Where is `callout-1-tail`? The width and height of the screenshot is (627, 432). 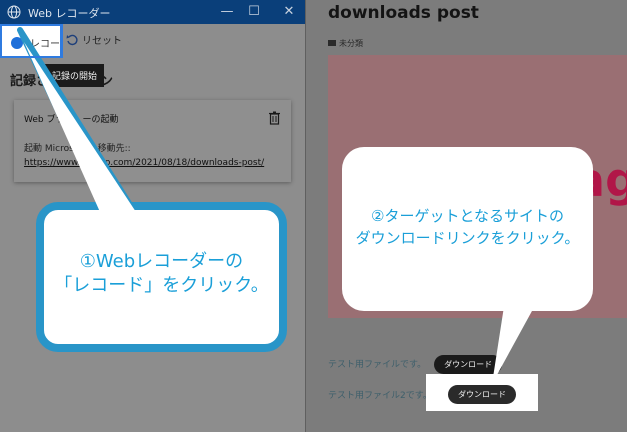 callout-1-tail is located at coordinates (76, 119).